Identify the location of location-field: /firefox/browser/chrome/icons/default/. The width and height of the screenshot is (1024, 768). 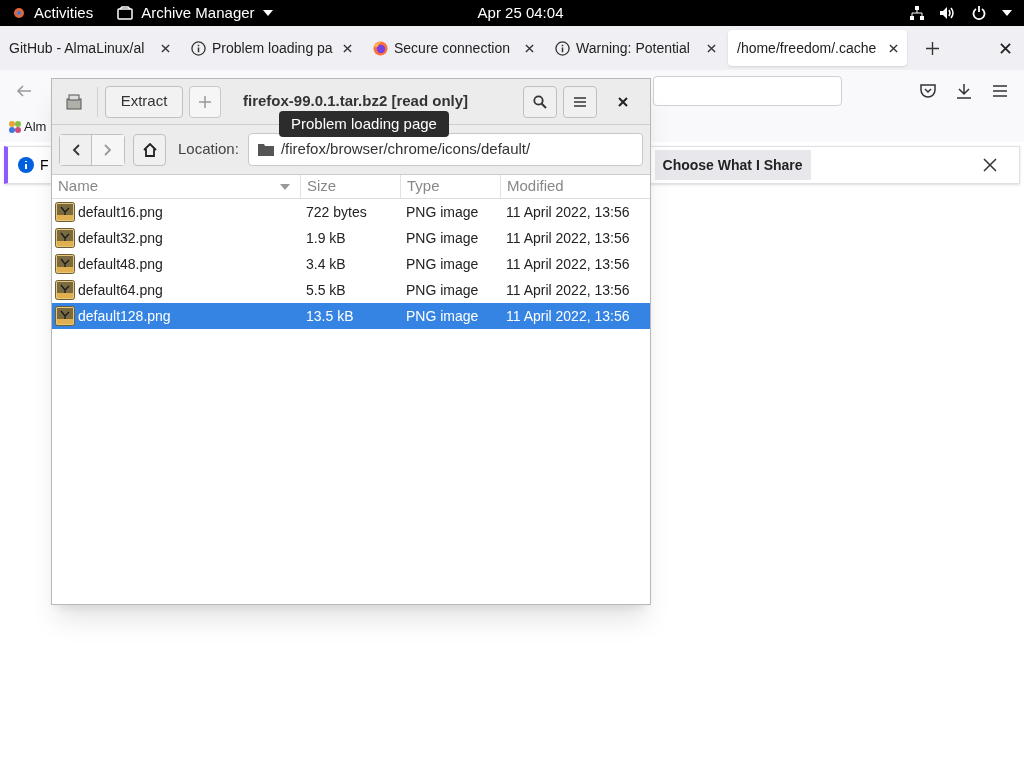
(445, 149).